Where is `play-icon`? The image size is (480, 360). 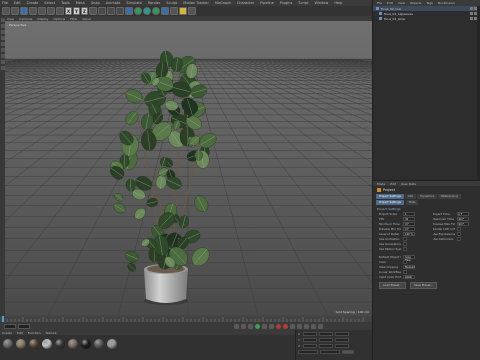 play-icon is located at coordinates (257, 326).